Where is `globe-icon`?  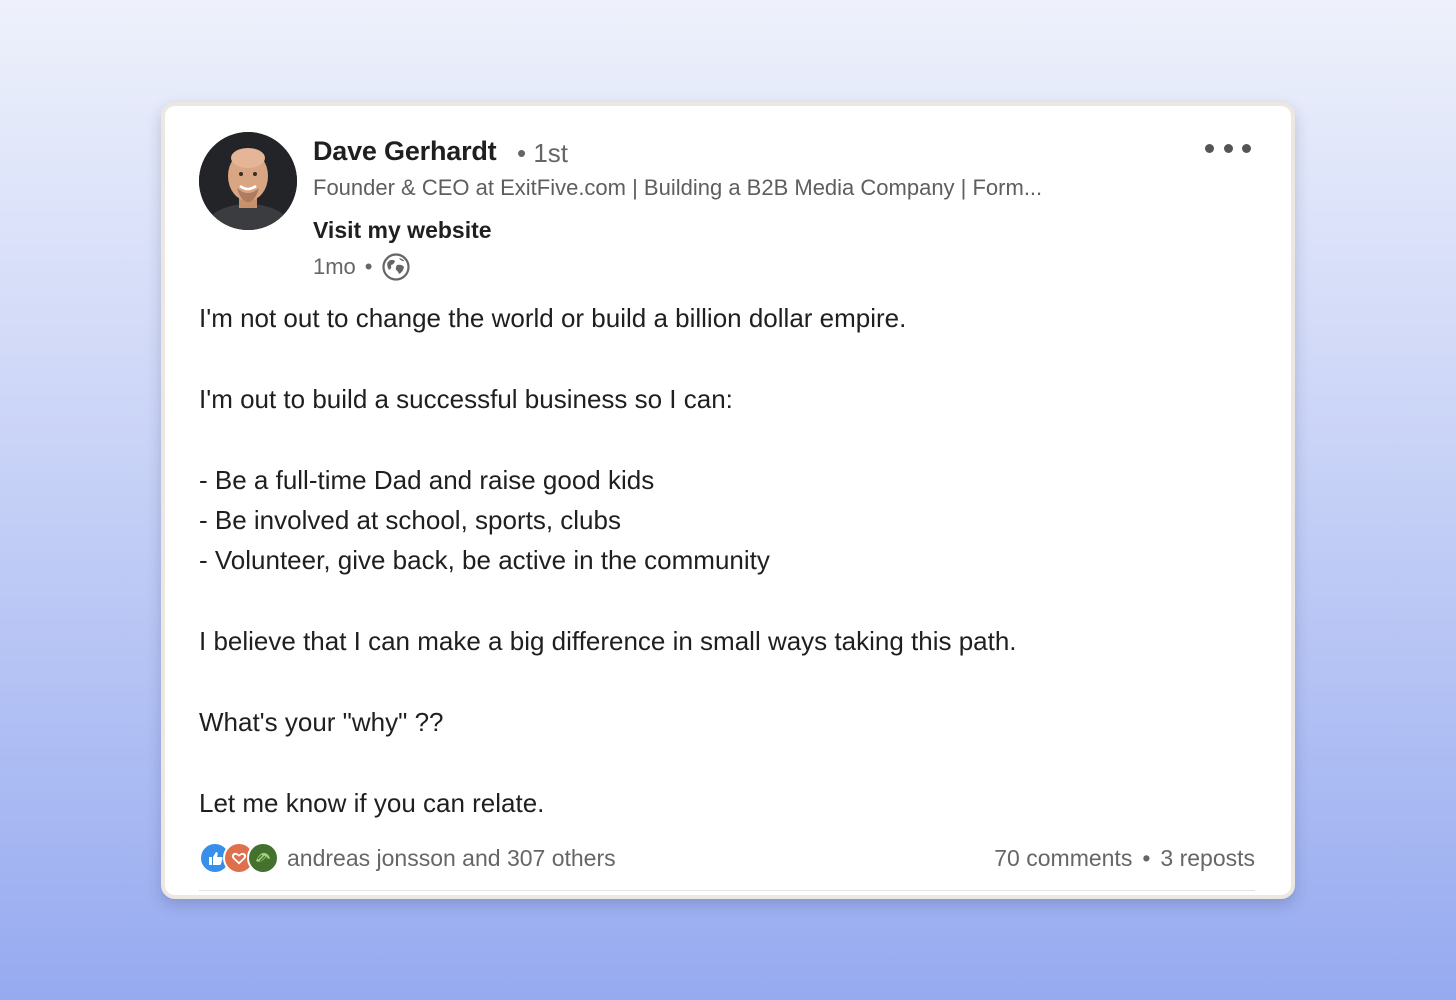
globe-icon is located at coordinates (396, 267).